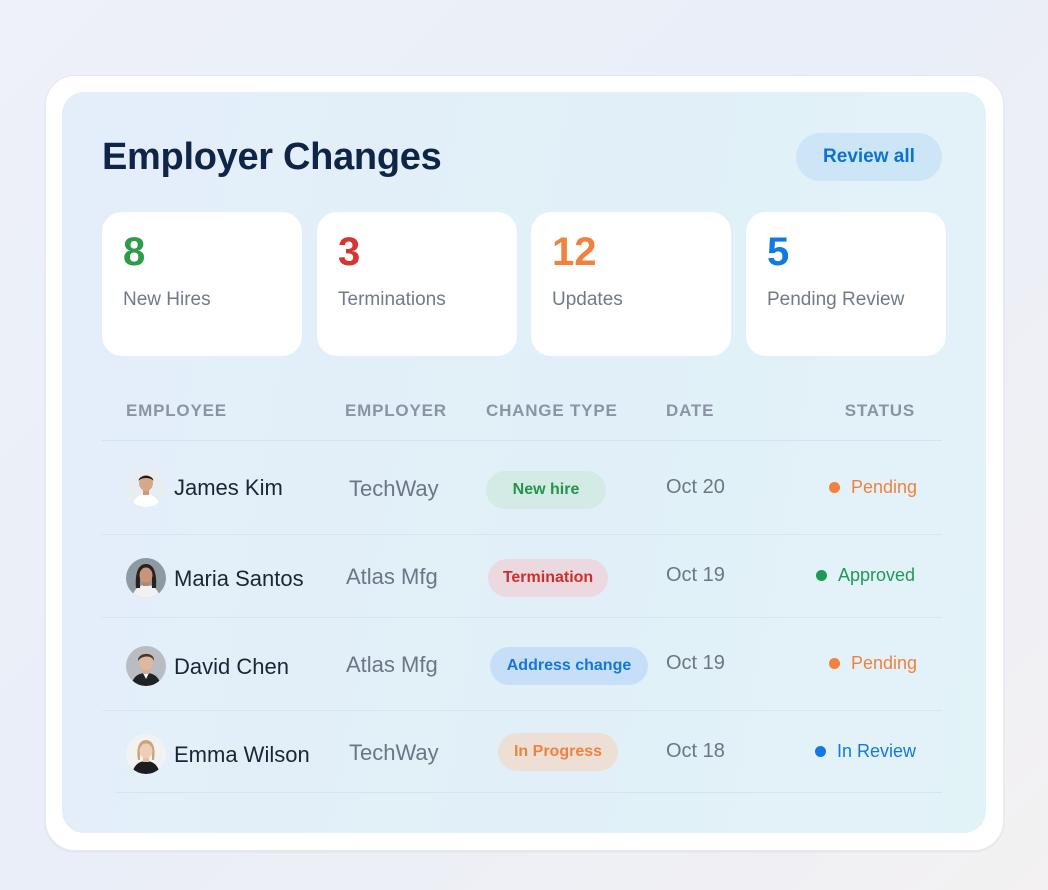 Image resolution: width=1048 pixels, height=890 pixels. What do you see at coordinates (242, 754) in the screenshot?
I see `employee-name: Emma Wilson` at bounding box center [242, 754].